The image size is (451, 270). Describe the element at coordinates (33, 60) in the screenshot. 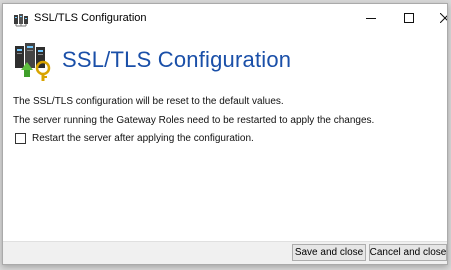

I see `server-key-icon` at that location.